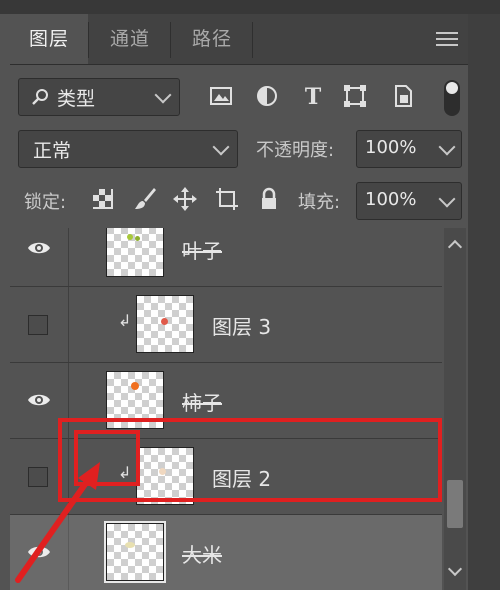 The width and height of the screenshot is (500, 590). I want to click on svg-text: T, so click(313, 96).